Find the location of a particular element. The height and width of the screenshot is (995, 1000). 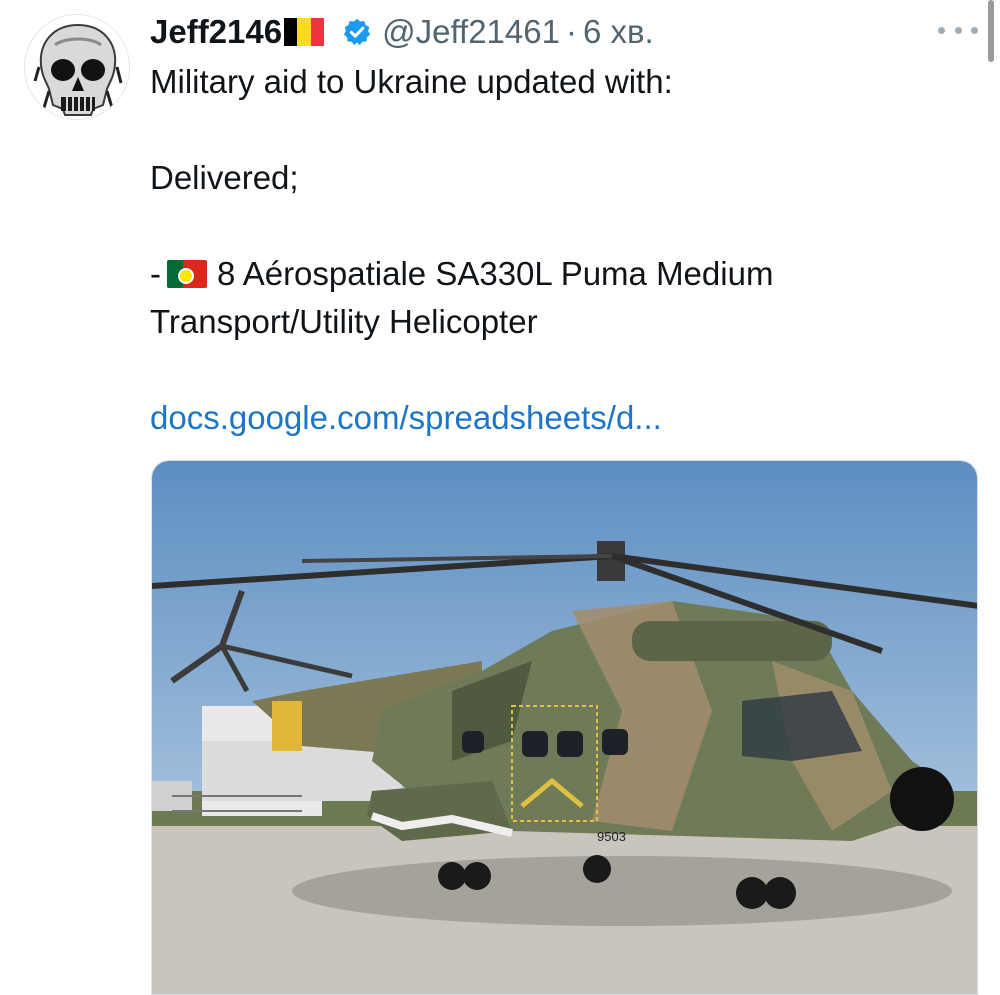

user-handle: @Jeff21461 is located at coordinates (471, 32).